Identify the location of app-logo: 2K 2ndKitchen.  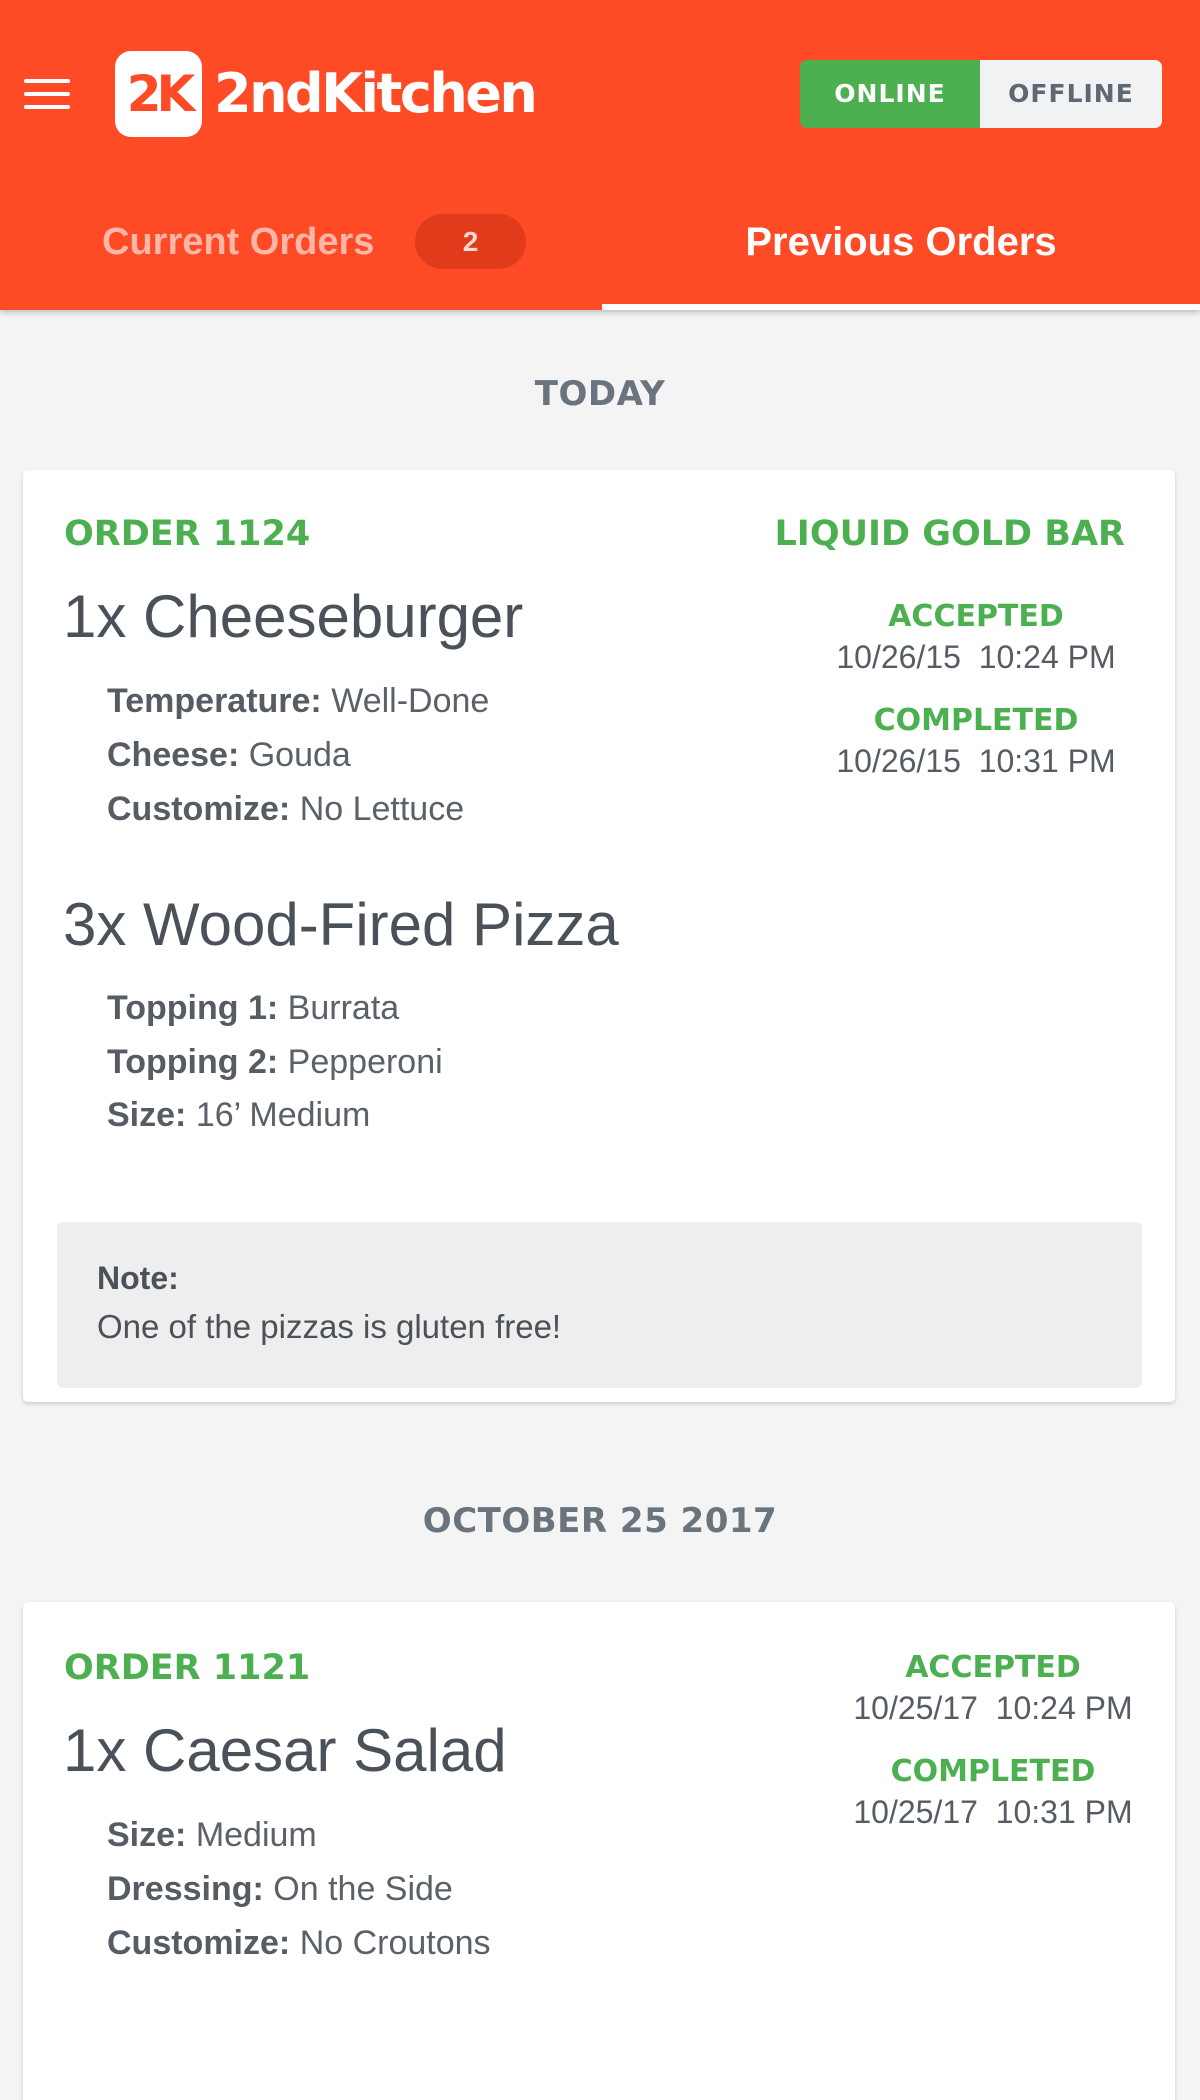
(326, 94).